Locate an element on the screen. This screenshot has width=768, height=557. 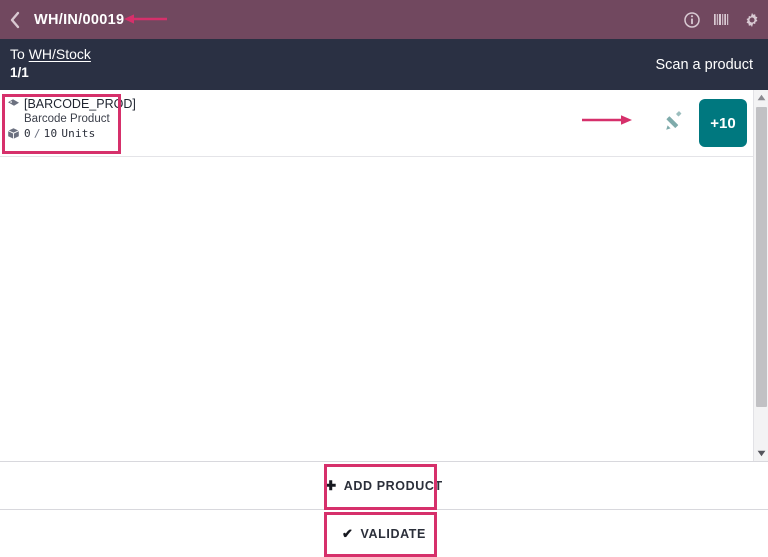
increment-quantity-button: +10 is located at coordinates (723, 123).